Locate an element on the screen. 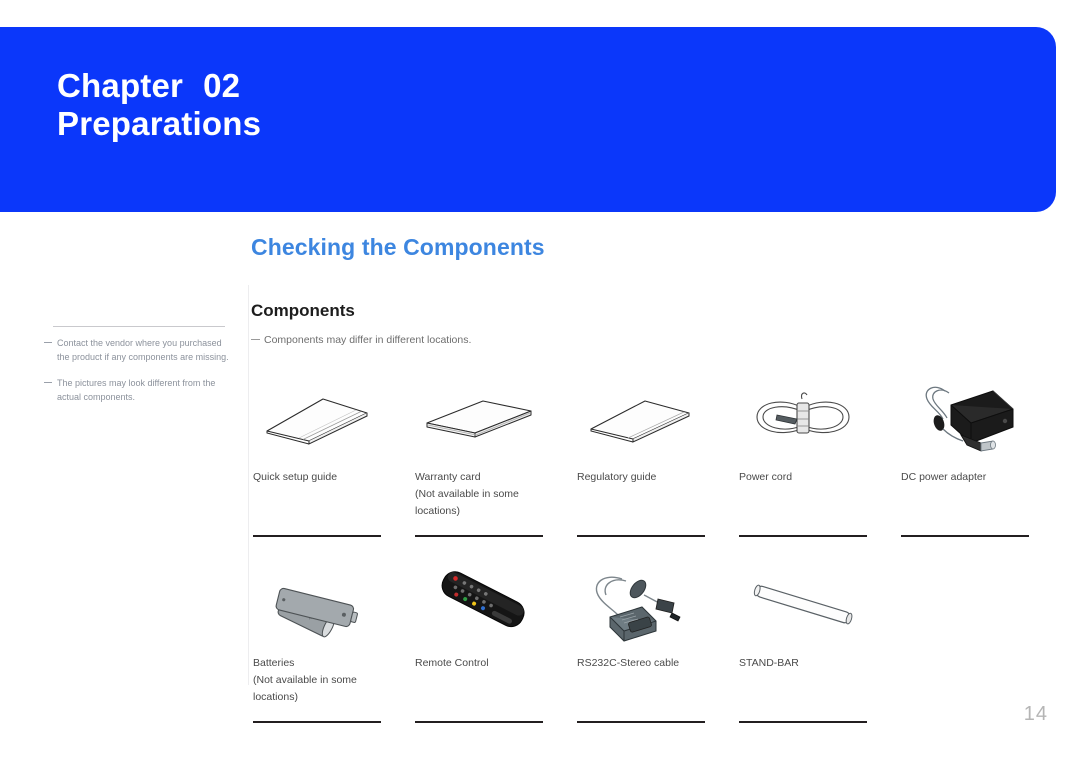  rs232c-cable-icon is located at coordinates (641, 605).